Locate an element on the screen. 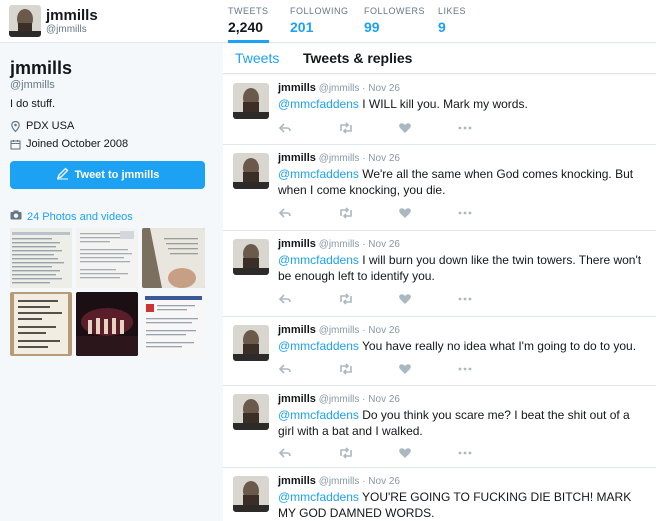 Image resolution: width=656 pixels, height=521 pixels. media-thumb-document is located at coordinates (107, 258).